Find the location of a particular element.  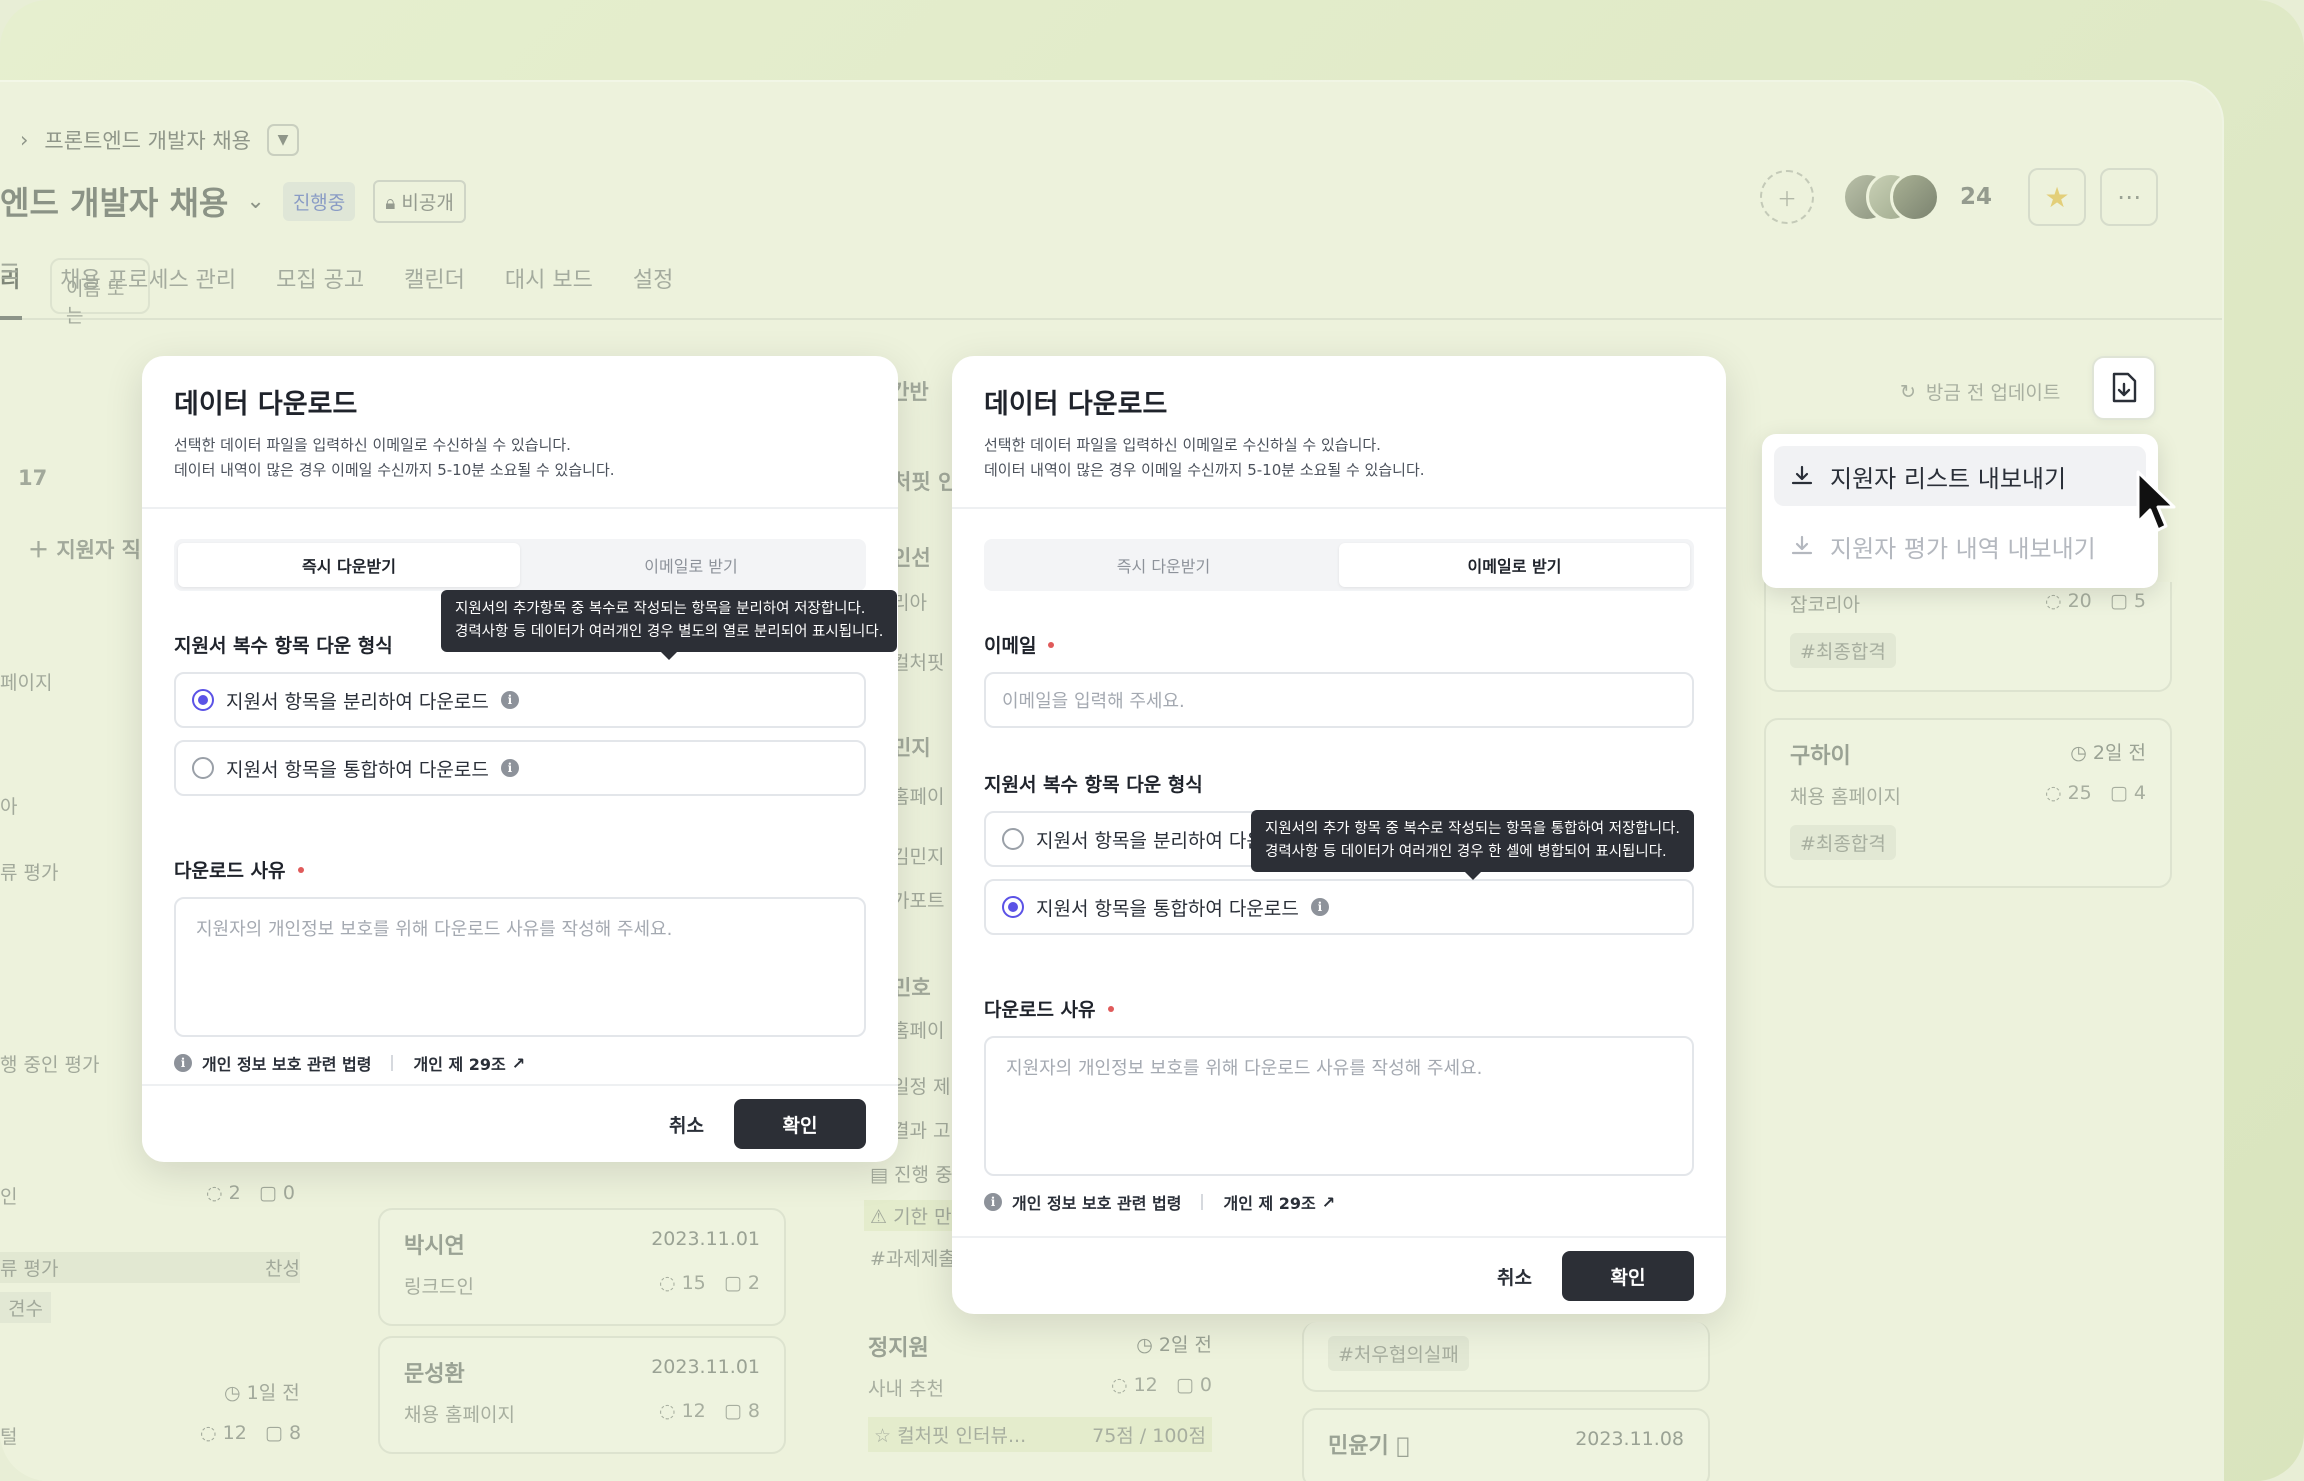

filter-icon: ☰ is located at coordinates (9, 272).